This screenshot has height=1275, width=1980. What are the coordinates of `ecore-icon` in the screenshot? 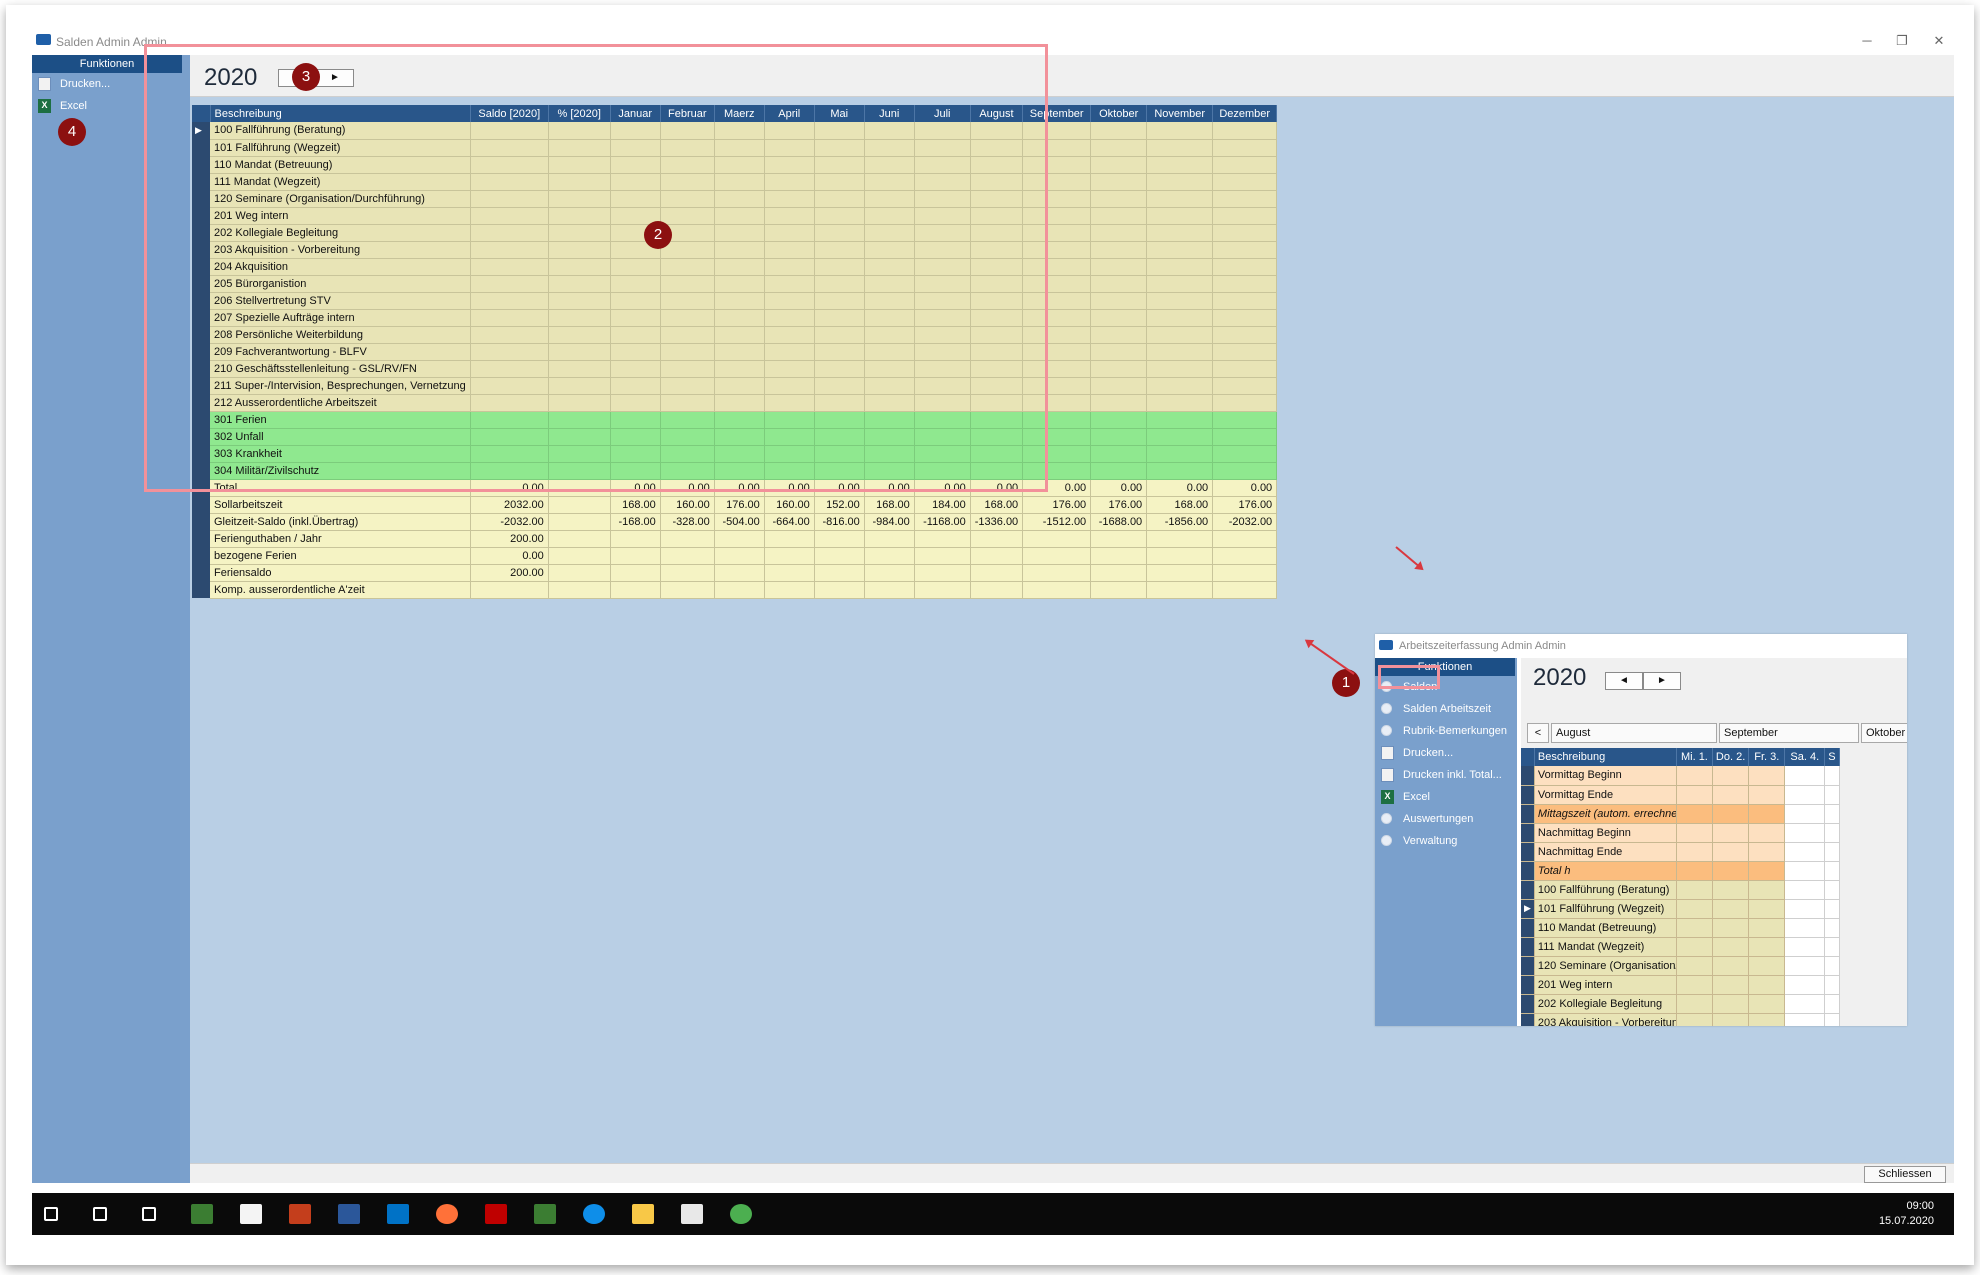 It's located at (692, 1214).